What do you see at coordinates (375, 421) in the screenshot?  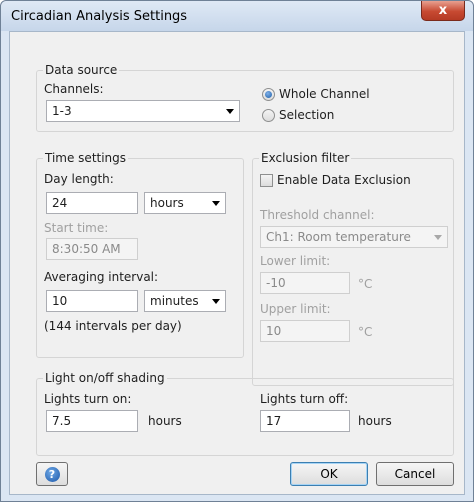 I see `lights-off-unit: hours` at bounding box center [375, 421].